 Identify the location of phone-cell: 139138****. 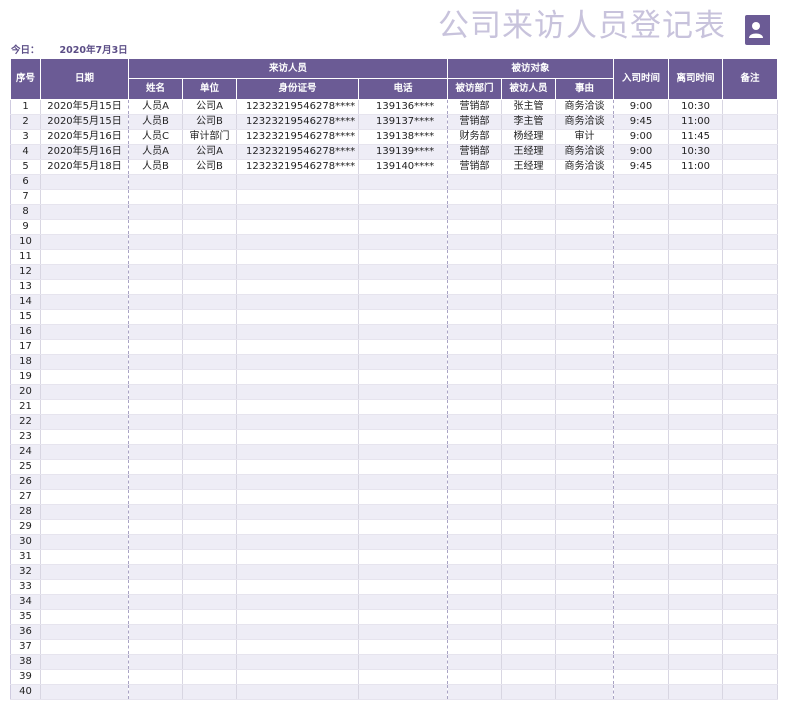
(403, 137).